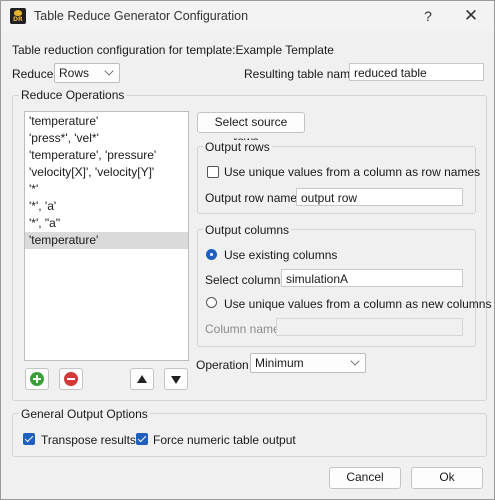  Describe the element at coordinates (246, 280) in the screenshot. I see `select-columns-label: Select columns` at that location.